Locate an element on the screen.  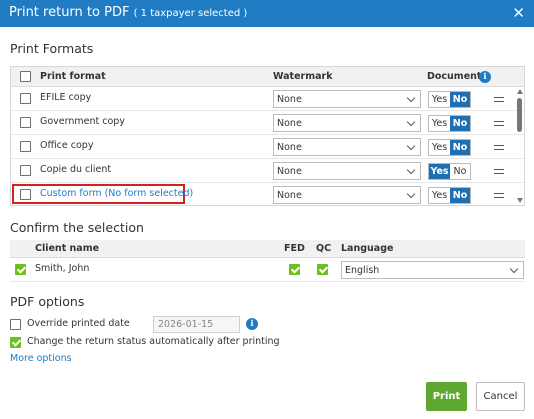
column-language: Language is located at coordinates (367, 248).